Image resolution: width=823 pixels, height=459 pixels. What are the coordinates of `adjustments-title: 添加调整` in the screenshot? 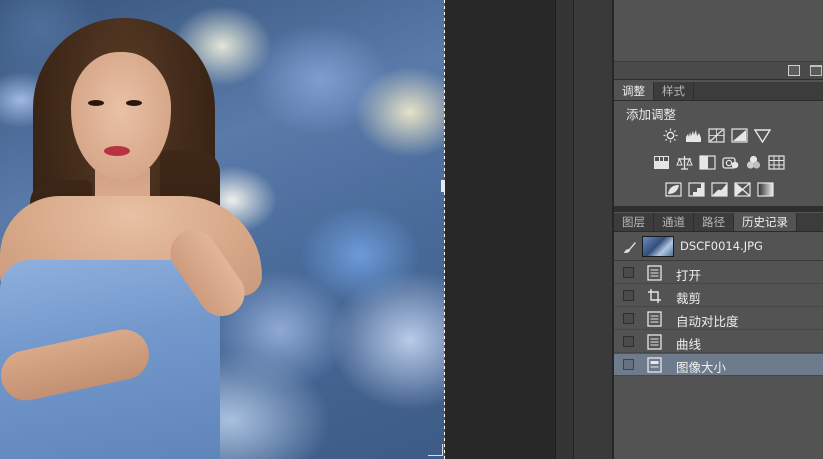 It's located at (651, 114).